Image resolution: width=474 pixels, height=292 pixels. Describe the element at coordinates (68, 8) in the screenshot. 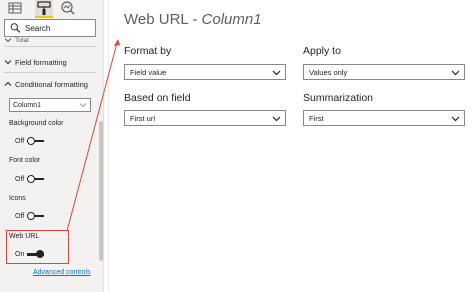

I see `analytics-magnifier-tab-icon` at that location.